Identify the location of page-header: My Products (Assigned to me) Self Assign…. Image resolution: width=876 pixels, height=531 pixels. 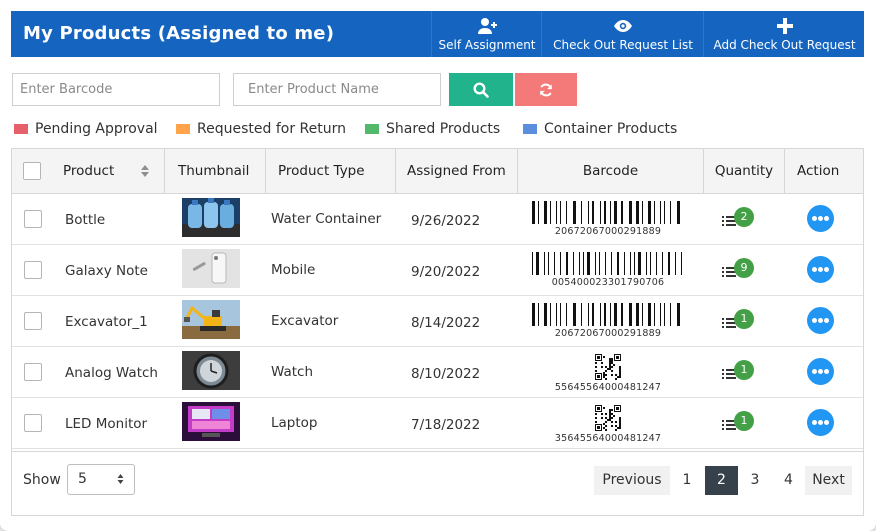
(437, 34).